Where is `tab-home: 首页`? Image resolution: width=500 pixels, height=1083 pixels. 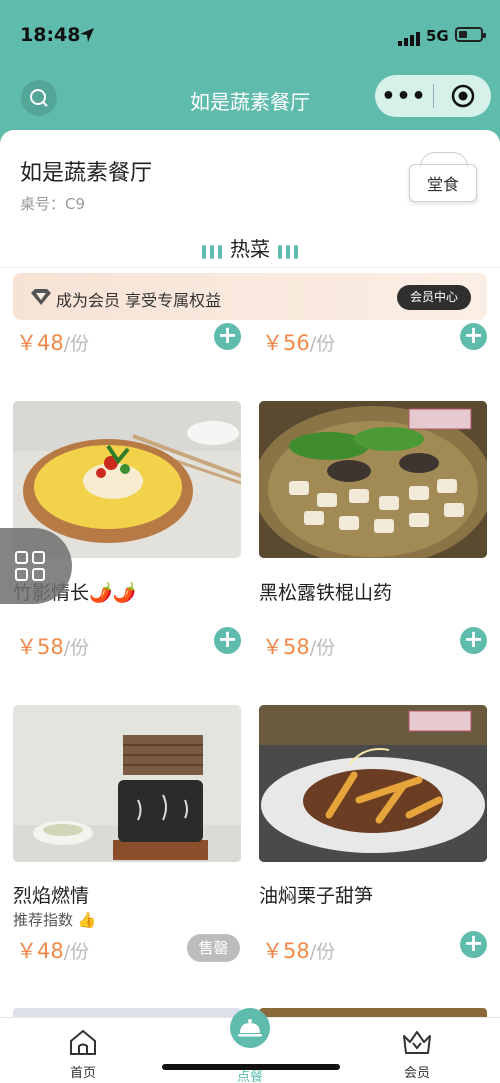 tab-home: 首页 is located at coordinates (83, 1054).